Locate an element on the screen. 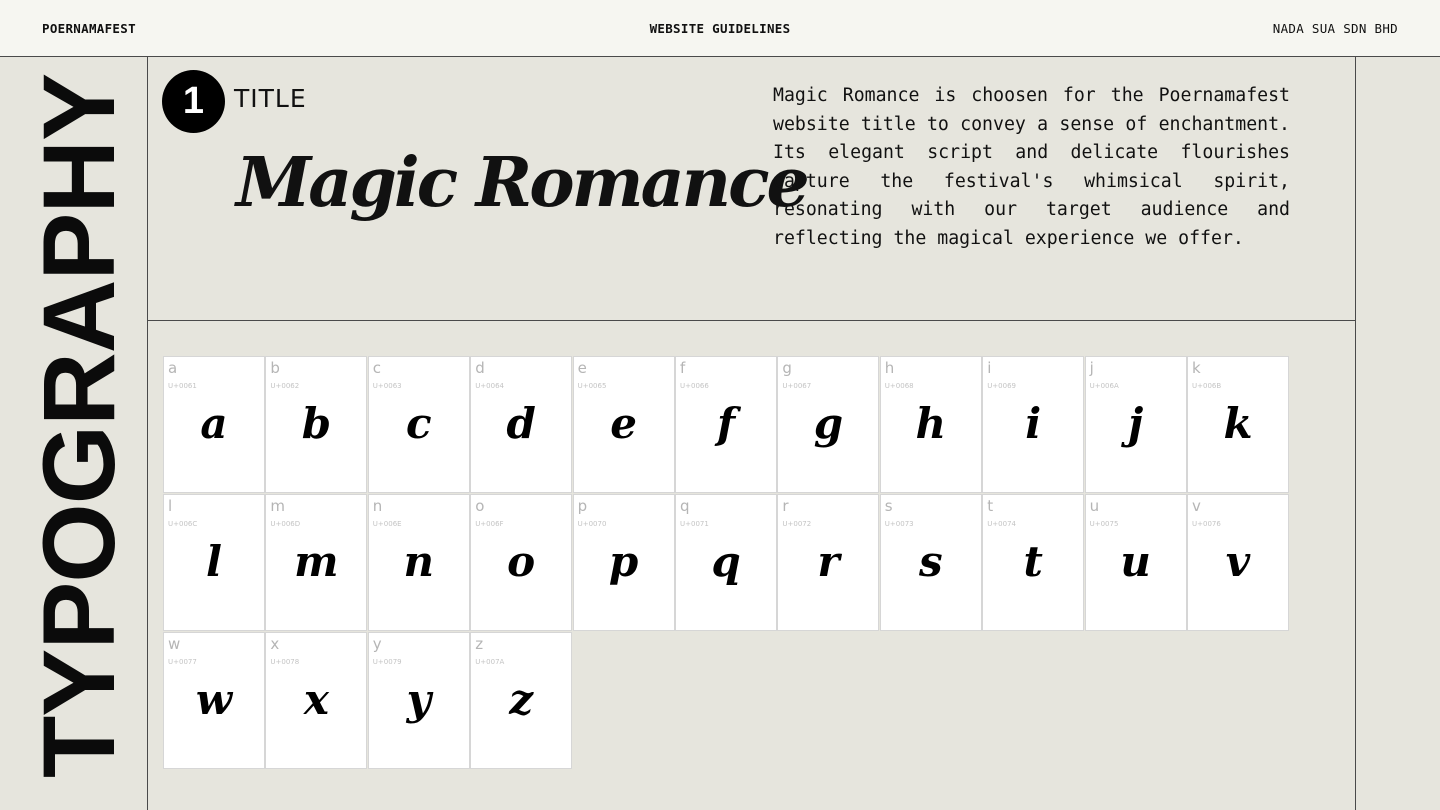  glyph-specimen: a is located at coordinates (214, 423).